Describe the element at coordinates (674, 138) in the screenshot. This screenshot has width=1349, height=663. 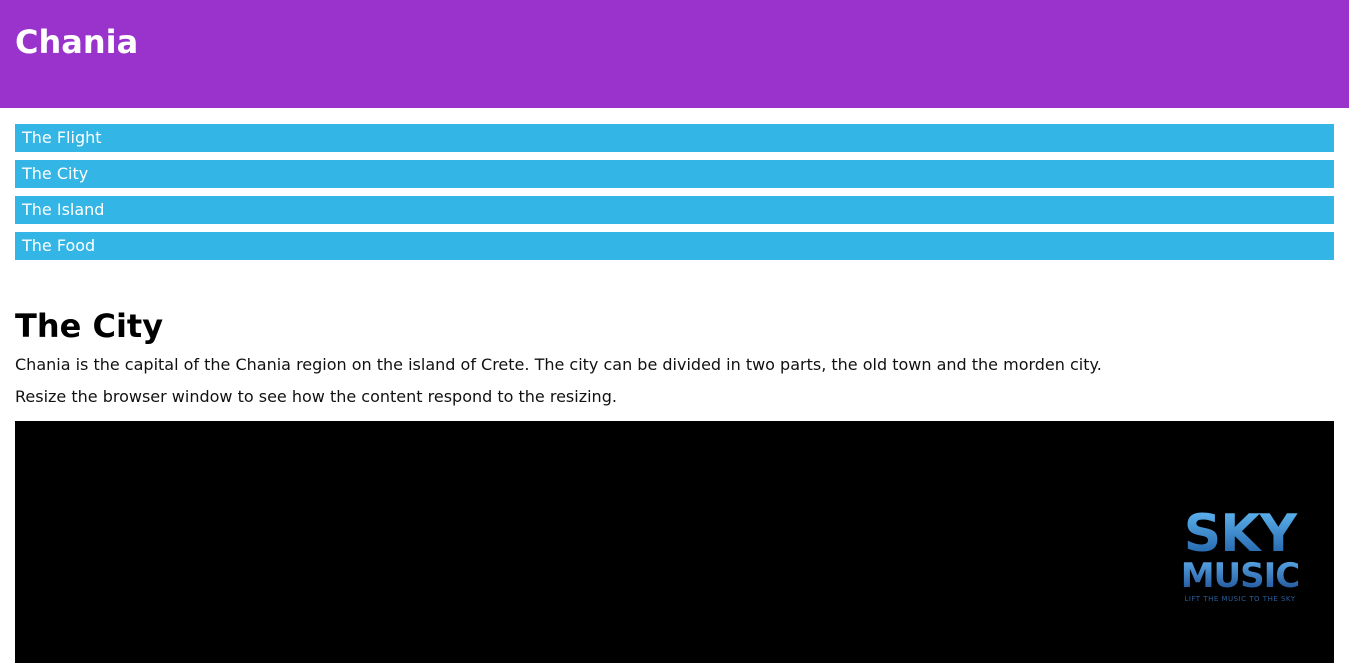
I see `menu-item-the-flight: The Flight` at that location.